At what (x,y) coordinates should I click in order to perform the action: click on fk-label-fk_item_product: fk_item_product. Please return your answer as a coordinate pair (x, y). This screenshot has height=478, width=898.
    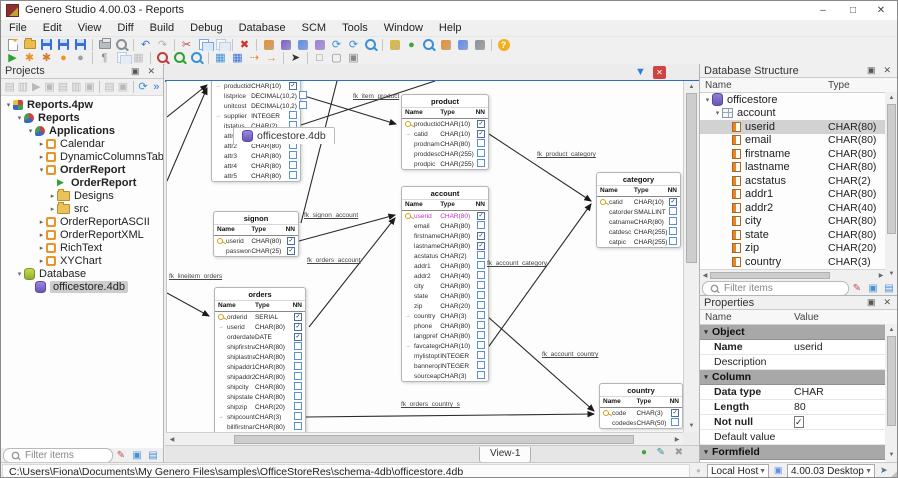
    Looking at the image, I should click on (376, 96).